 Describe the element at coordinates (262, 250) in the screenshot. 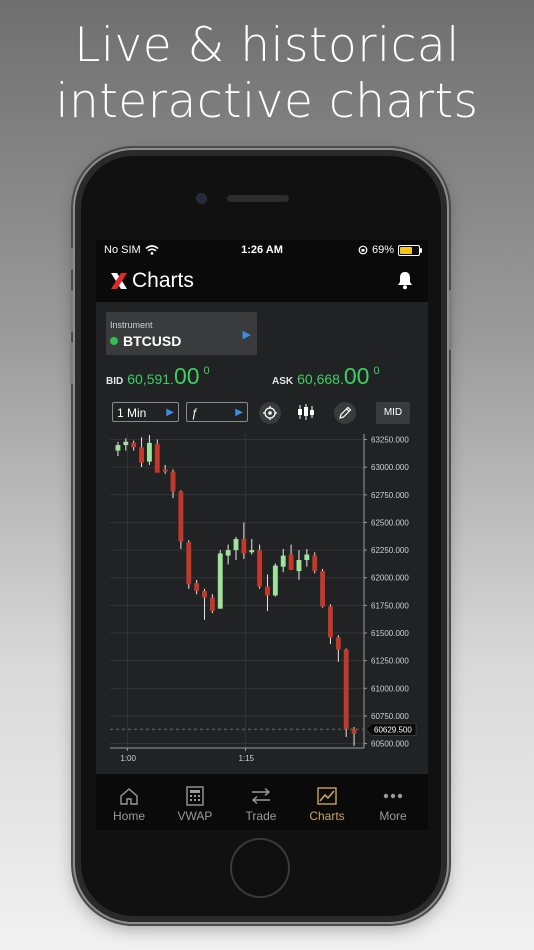

I see `status-bar: No SIM 1:26 AM 69%` at that location.